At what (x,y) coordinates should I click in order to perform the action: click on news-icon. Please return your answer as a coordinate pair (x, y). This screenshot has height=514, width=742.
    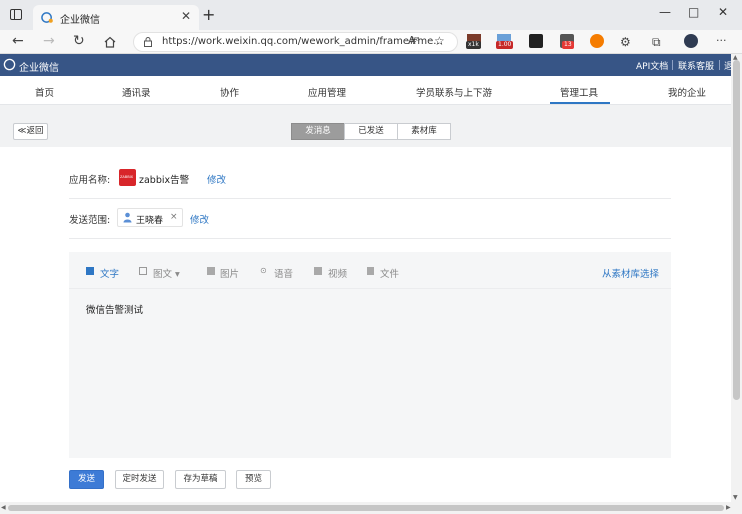
    Looking at the image, I should click on (143, 271).